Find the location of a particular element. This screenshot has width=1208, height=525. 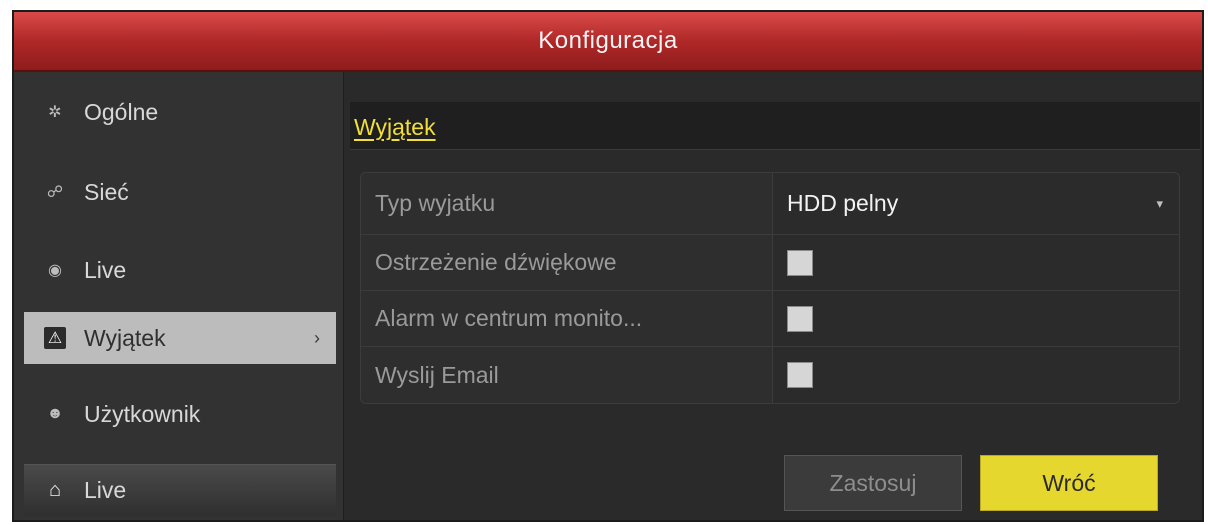

send-email-checkbox is located at coordinates (800, 375).